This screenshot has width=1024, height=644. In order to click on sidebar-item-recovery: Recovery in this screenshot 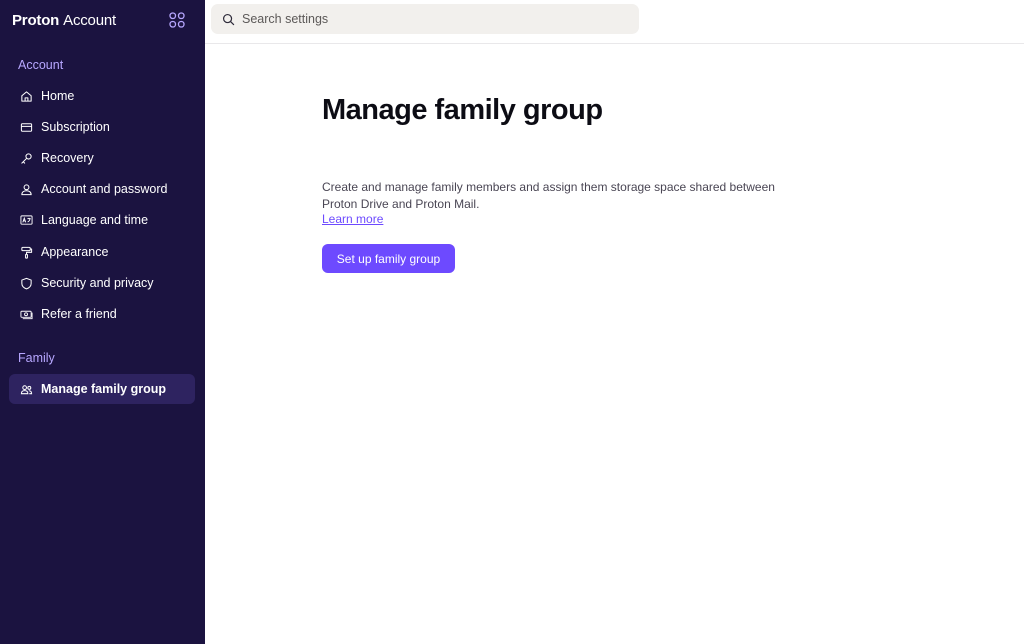, I will do `click(102, 158)`.